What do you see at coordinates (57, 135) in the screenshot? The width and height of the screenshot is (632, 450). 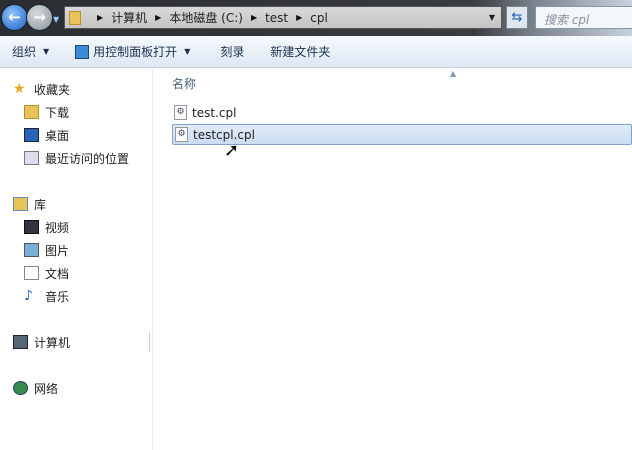 I see `label: 桌面` at bounding box center [57, 135].